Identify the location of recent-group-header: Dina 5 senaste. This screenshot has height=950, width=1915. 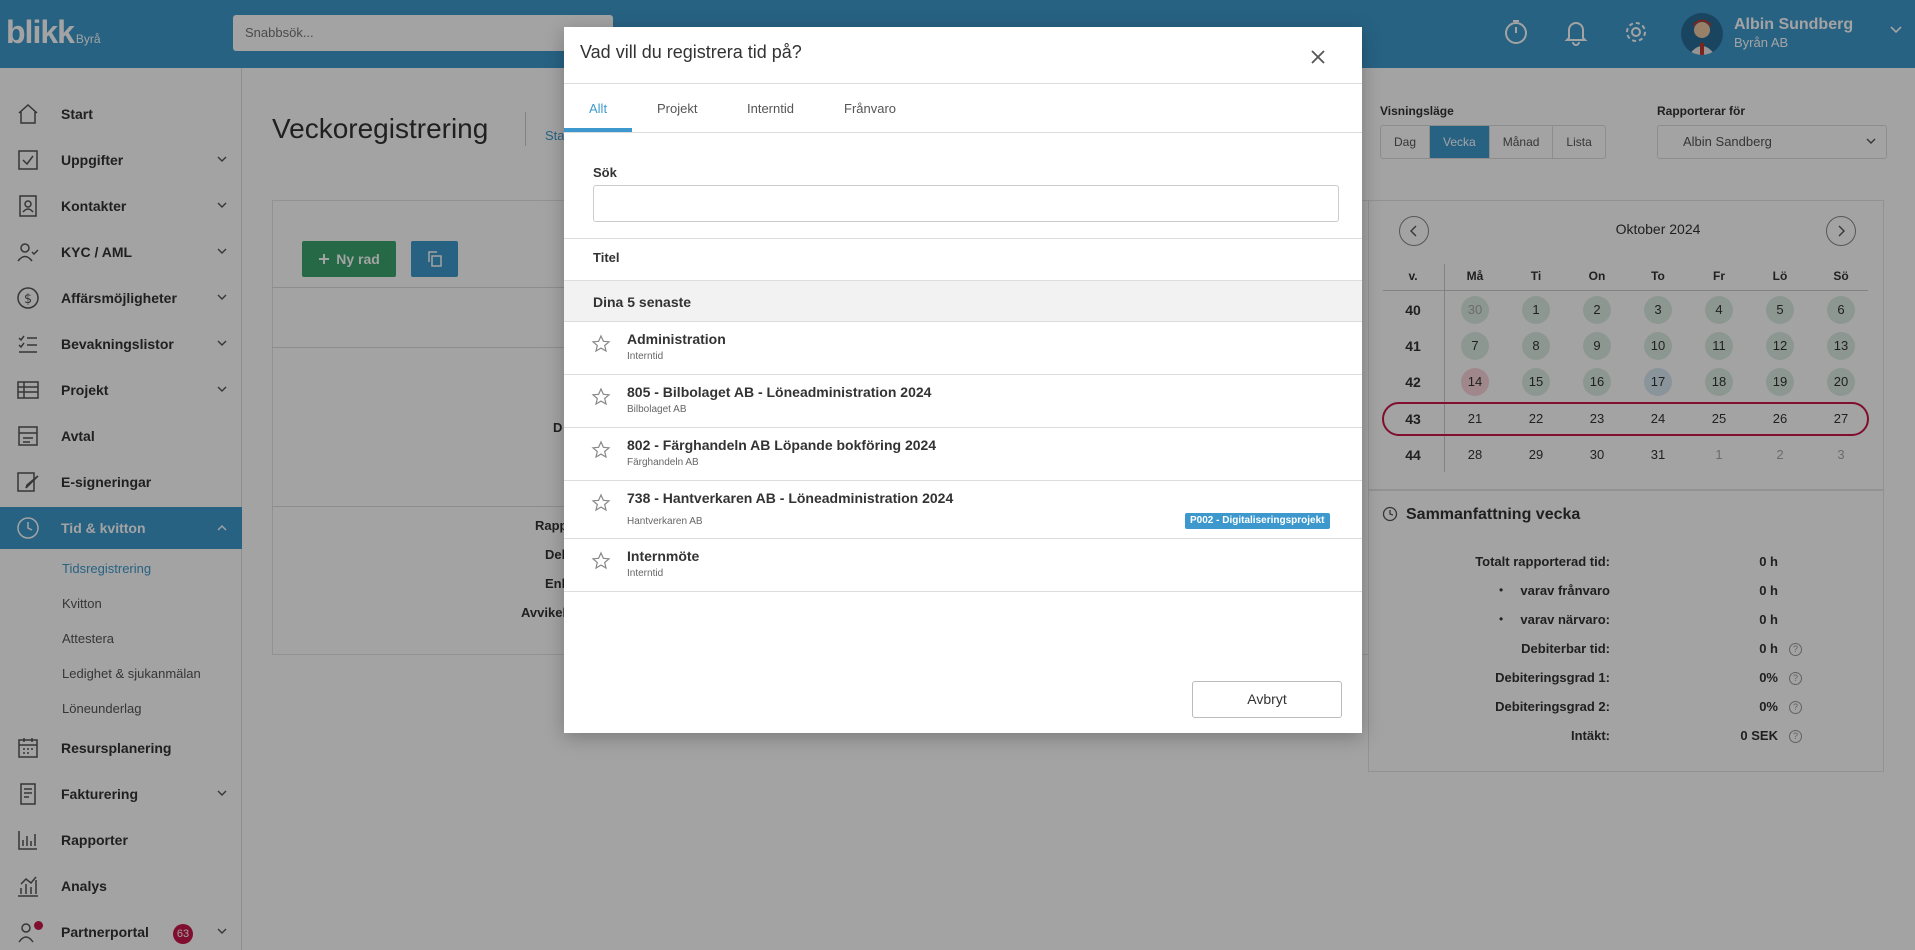
(963, 301).